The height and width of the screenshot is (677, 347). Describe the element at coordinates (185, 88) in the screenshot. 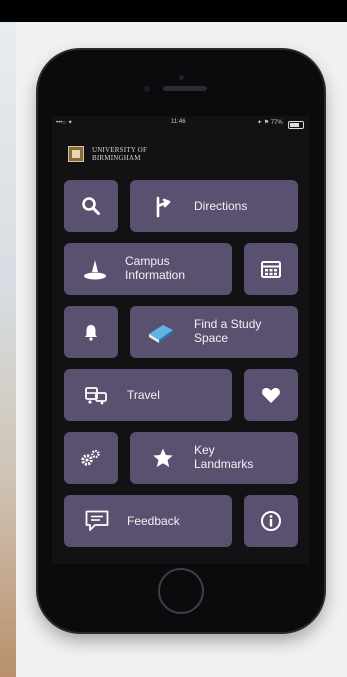

I see `earpiece-speaker` at that location.